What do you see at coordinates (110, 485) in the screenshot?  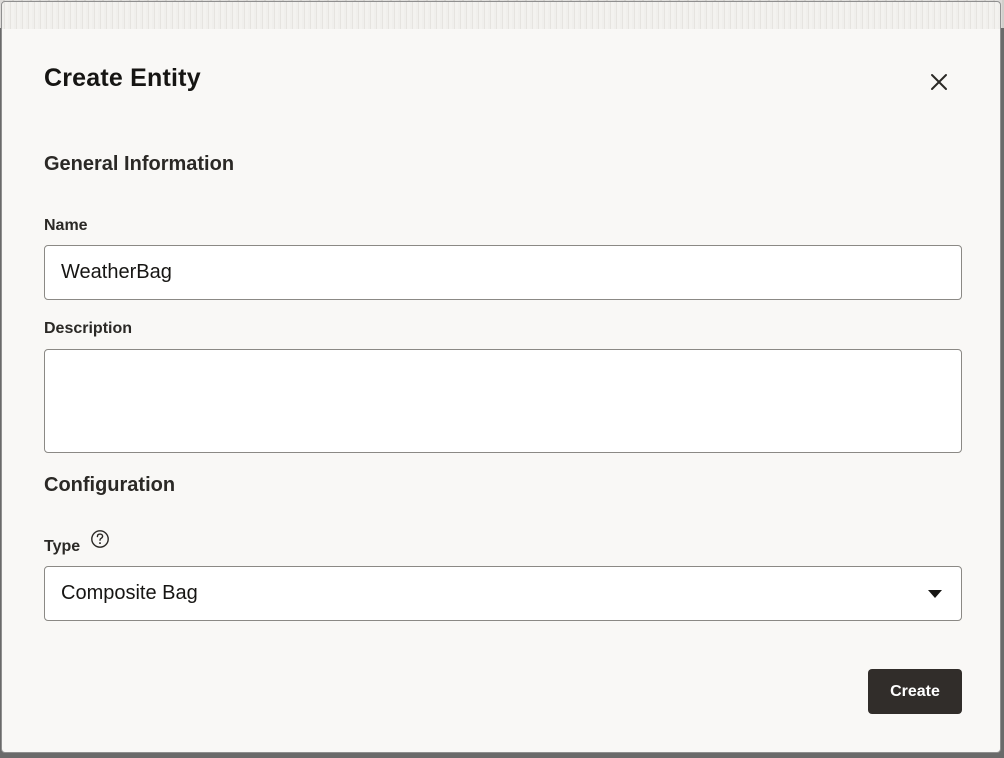 I see `configuration-heading: Configuration` at bounding box center [110, 485].